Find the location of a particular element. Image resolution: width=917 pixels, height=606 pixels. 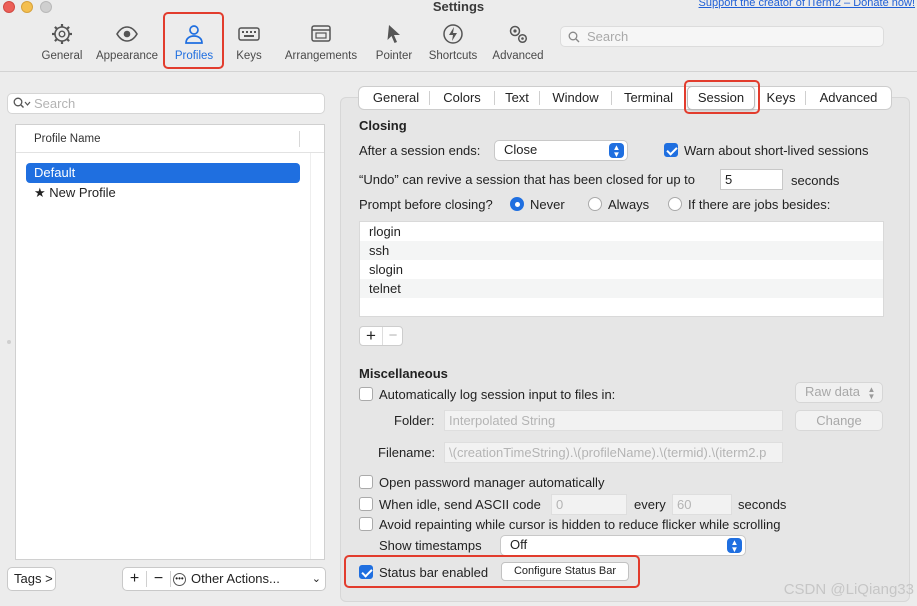

toolbar-shortcuts-label: Shortcuts is located at coordinates (453, 56).